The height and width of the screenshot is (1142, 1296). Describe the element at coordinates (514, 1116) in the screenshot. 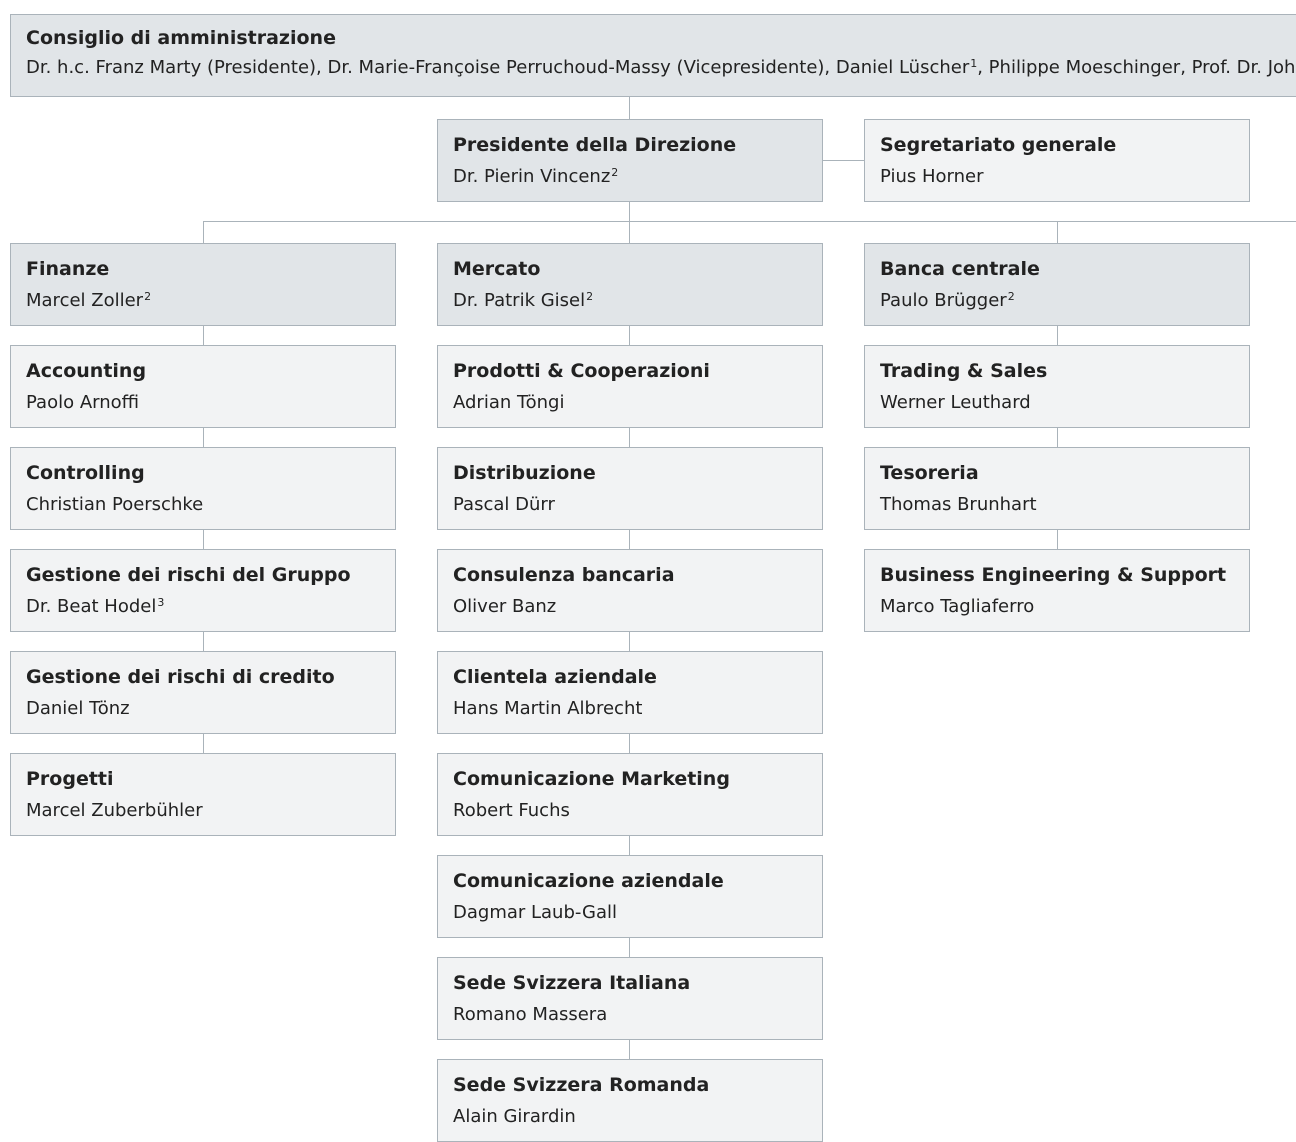

I see `unit-name: Alain Girardin` at that location.